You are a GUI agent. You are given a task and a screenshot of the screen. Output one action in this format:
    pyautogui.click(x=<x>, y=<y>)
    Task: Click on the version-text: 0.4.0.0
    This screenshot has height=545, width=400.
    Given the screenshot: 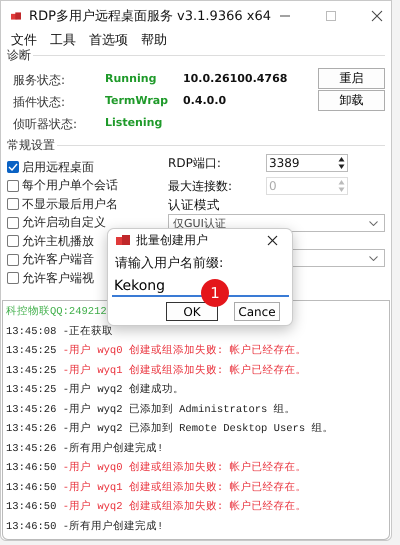 What is the action you would take?
    pyautogui.click(x=205, y=101)
    